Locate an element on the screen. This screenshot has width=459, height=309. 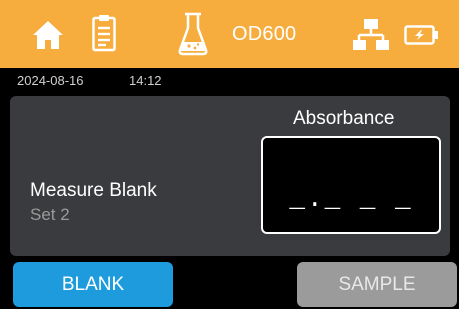
absorbance-display: _._ _ _ is located at coordinates (351, 185).